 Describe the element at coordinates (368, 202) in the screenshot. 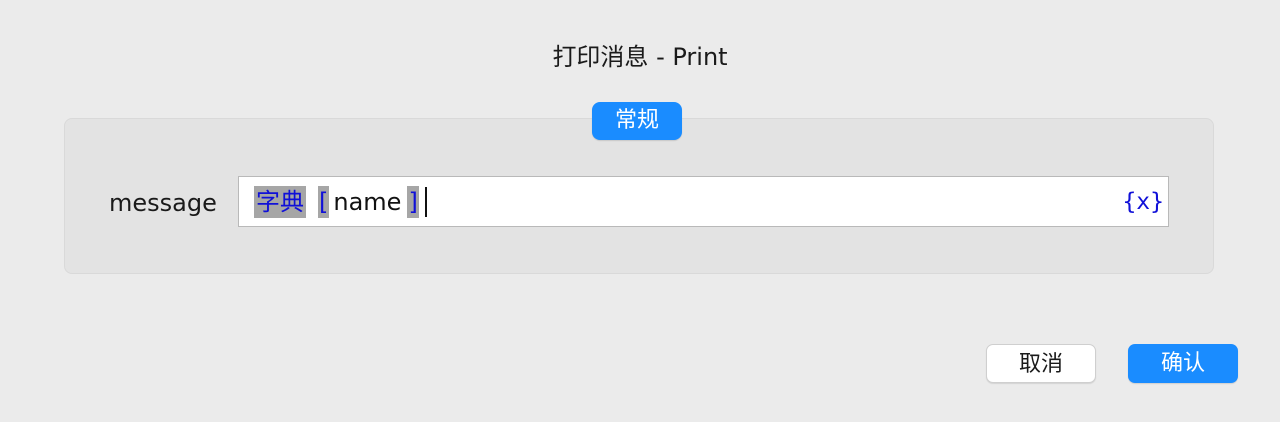

I see `key-name-token: name` at that location.